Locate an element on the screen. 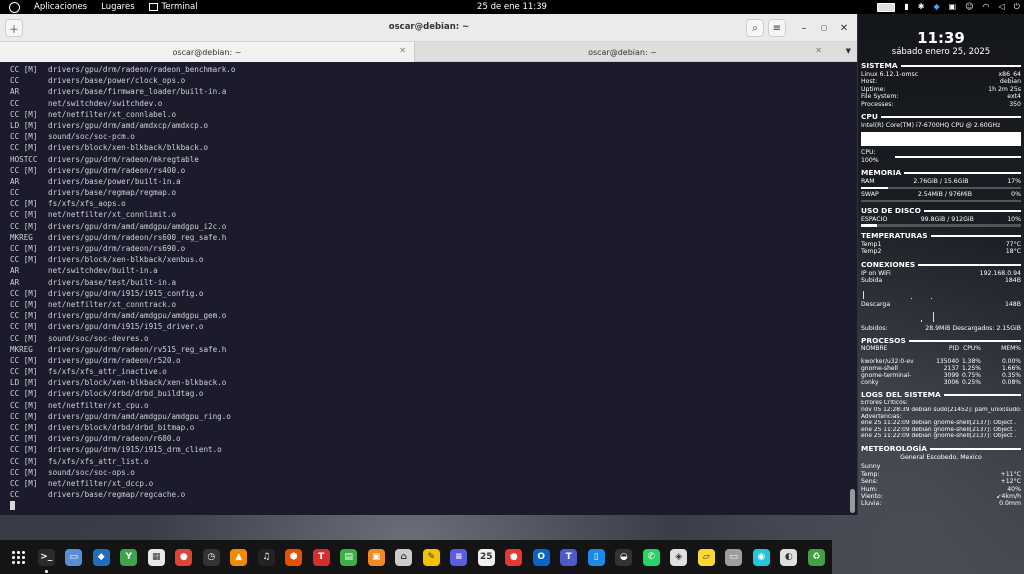  disk-label: ESPACIO is located at coordinates (874, 220).